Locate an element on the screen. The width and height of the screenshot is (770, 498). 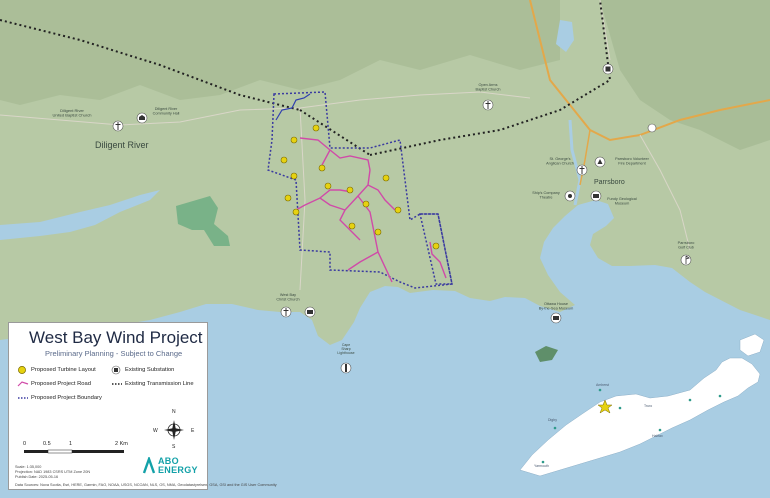
label-line: Baptist Church is located at coordinates (488, 89).